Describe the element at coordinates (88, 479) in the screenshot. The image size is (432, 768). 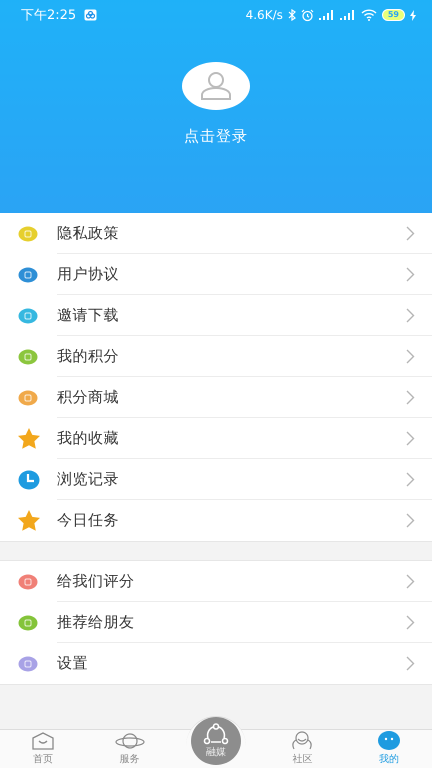
I see `menu-label: 浏览记录` at that location.